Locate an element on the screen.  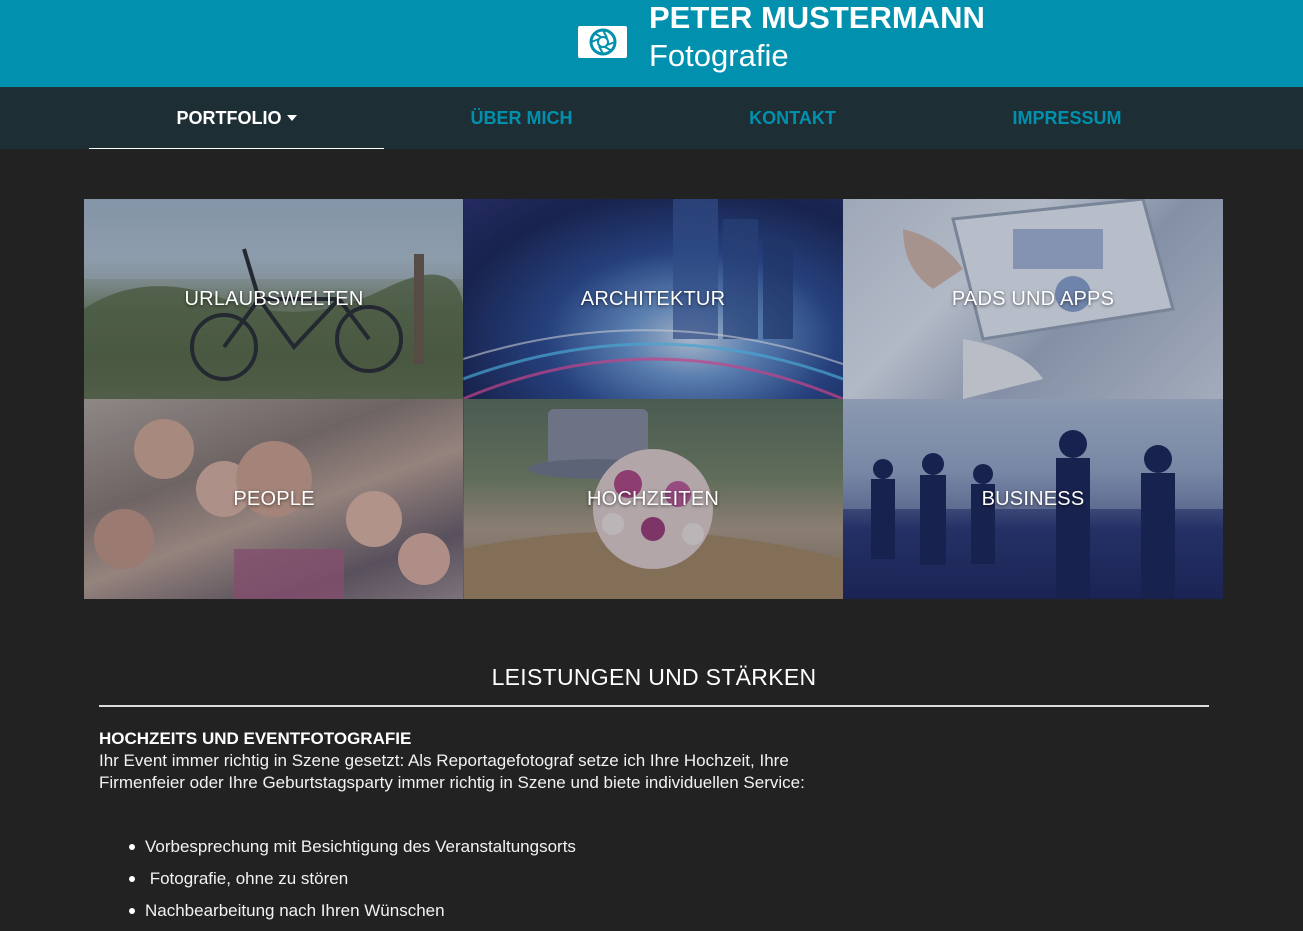
tile-label: HOCHZEITEN is located at coordinates (653, 498).